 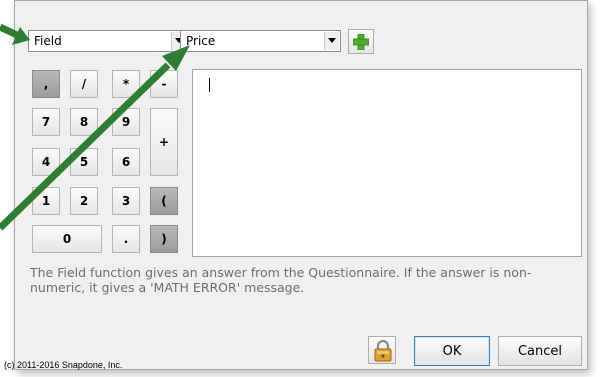 What do you see at coordinates (164, 142) in the screenshot?
I see `key-plus: +` at bounding box center [164, 142].